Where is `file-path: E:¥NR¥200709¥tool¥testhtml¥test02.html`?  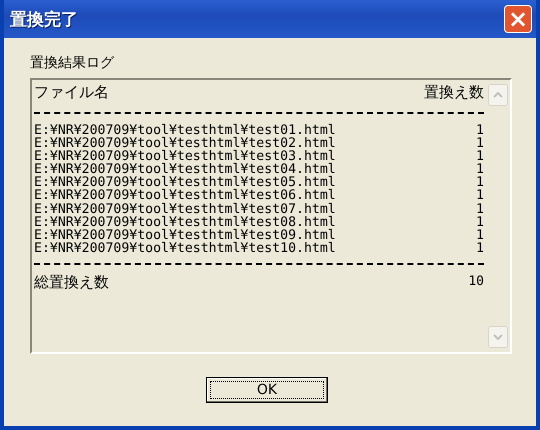 file-path: E:¥NR¥200709¥tool¥testhtml¥test02.html is located at coordinates (185, 143).